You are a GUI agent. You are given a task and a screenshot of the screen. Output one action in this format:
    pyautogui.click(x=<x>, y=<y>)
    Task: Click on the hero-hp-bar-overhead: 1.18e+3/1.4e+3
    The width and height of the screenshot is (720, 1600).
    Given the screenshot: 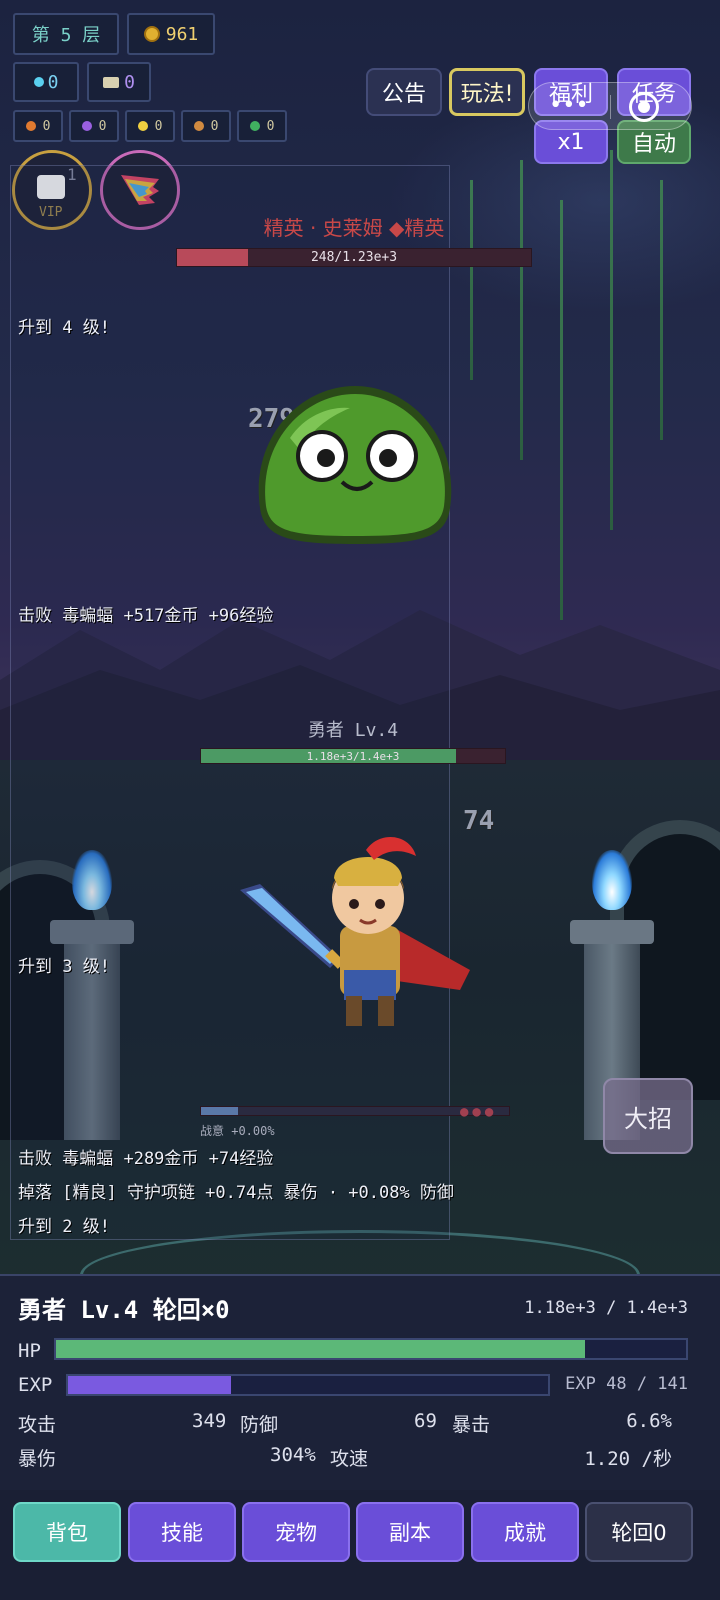 What is the action you would take?
    pyautogui.click(x=353, y=756)
    